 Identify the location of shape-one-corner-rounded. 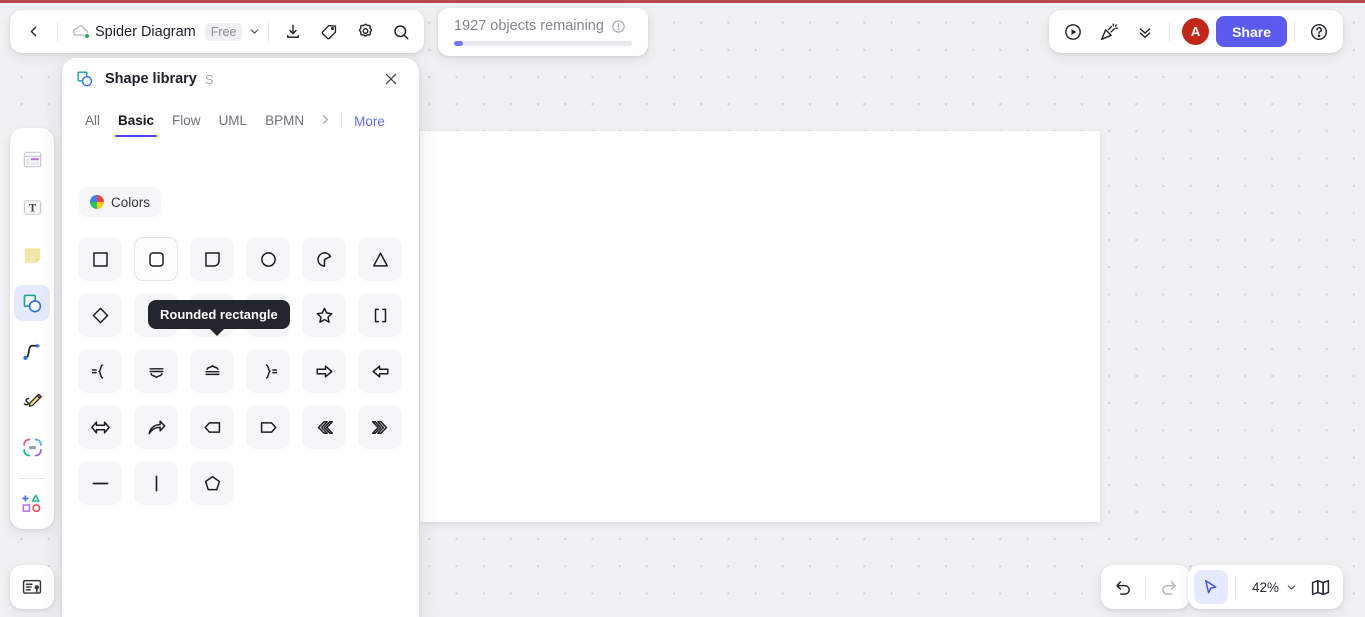
(212, 259).